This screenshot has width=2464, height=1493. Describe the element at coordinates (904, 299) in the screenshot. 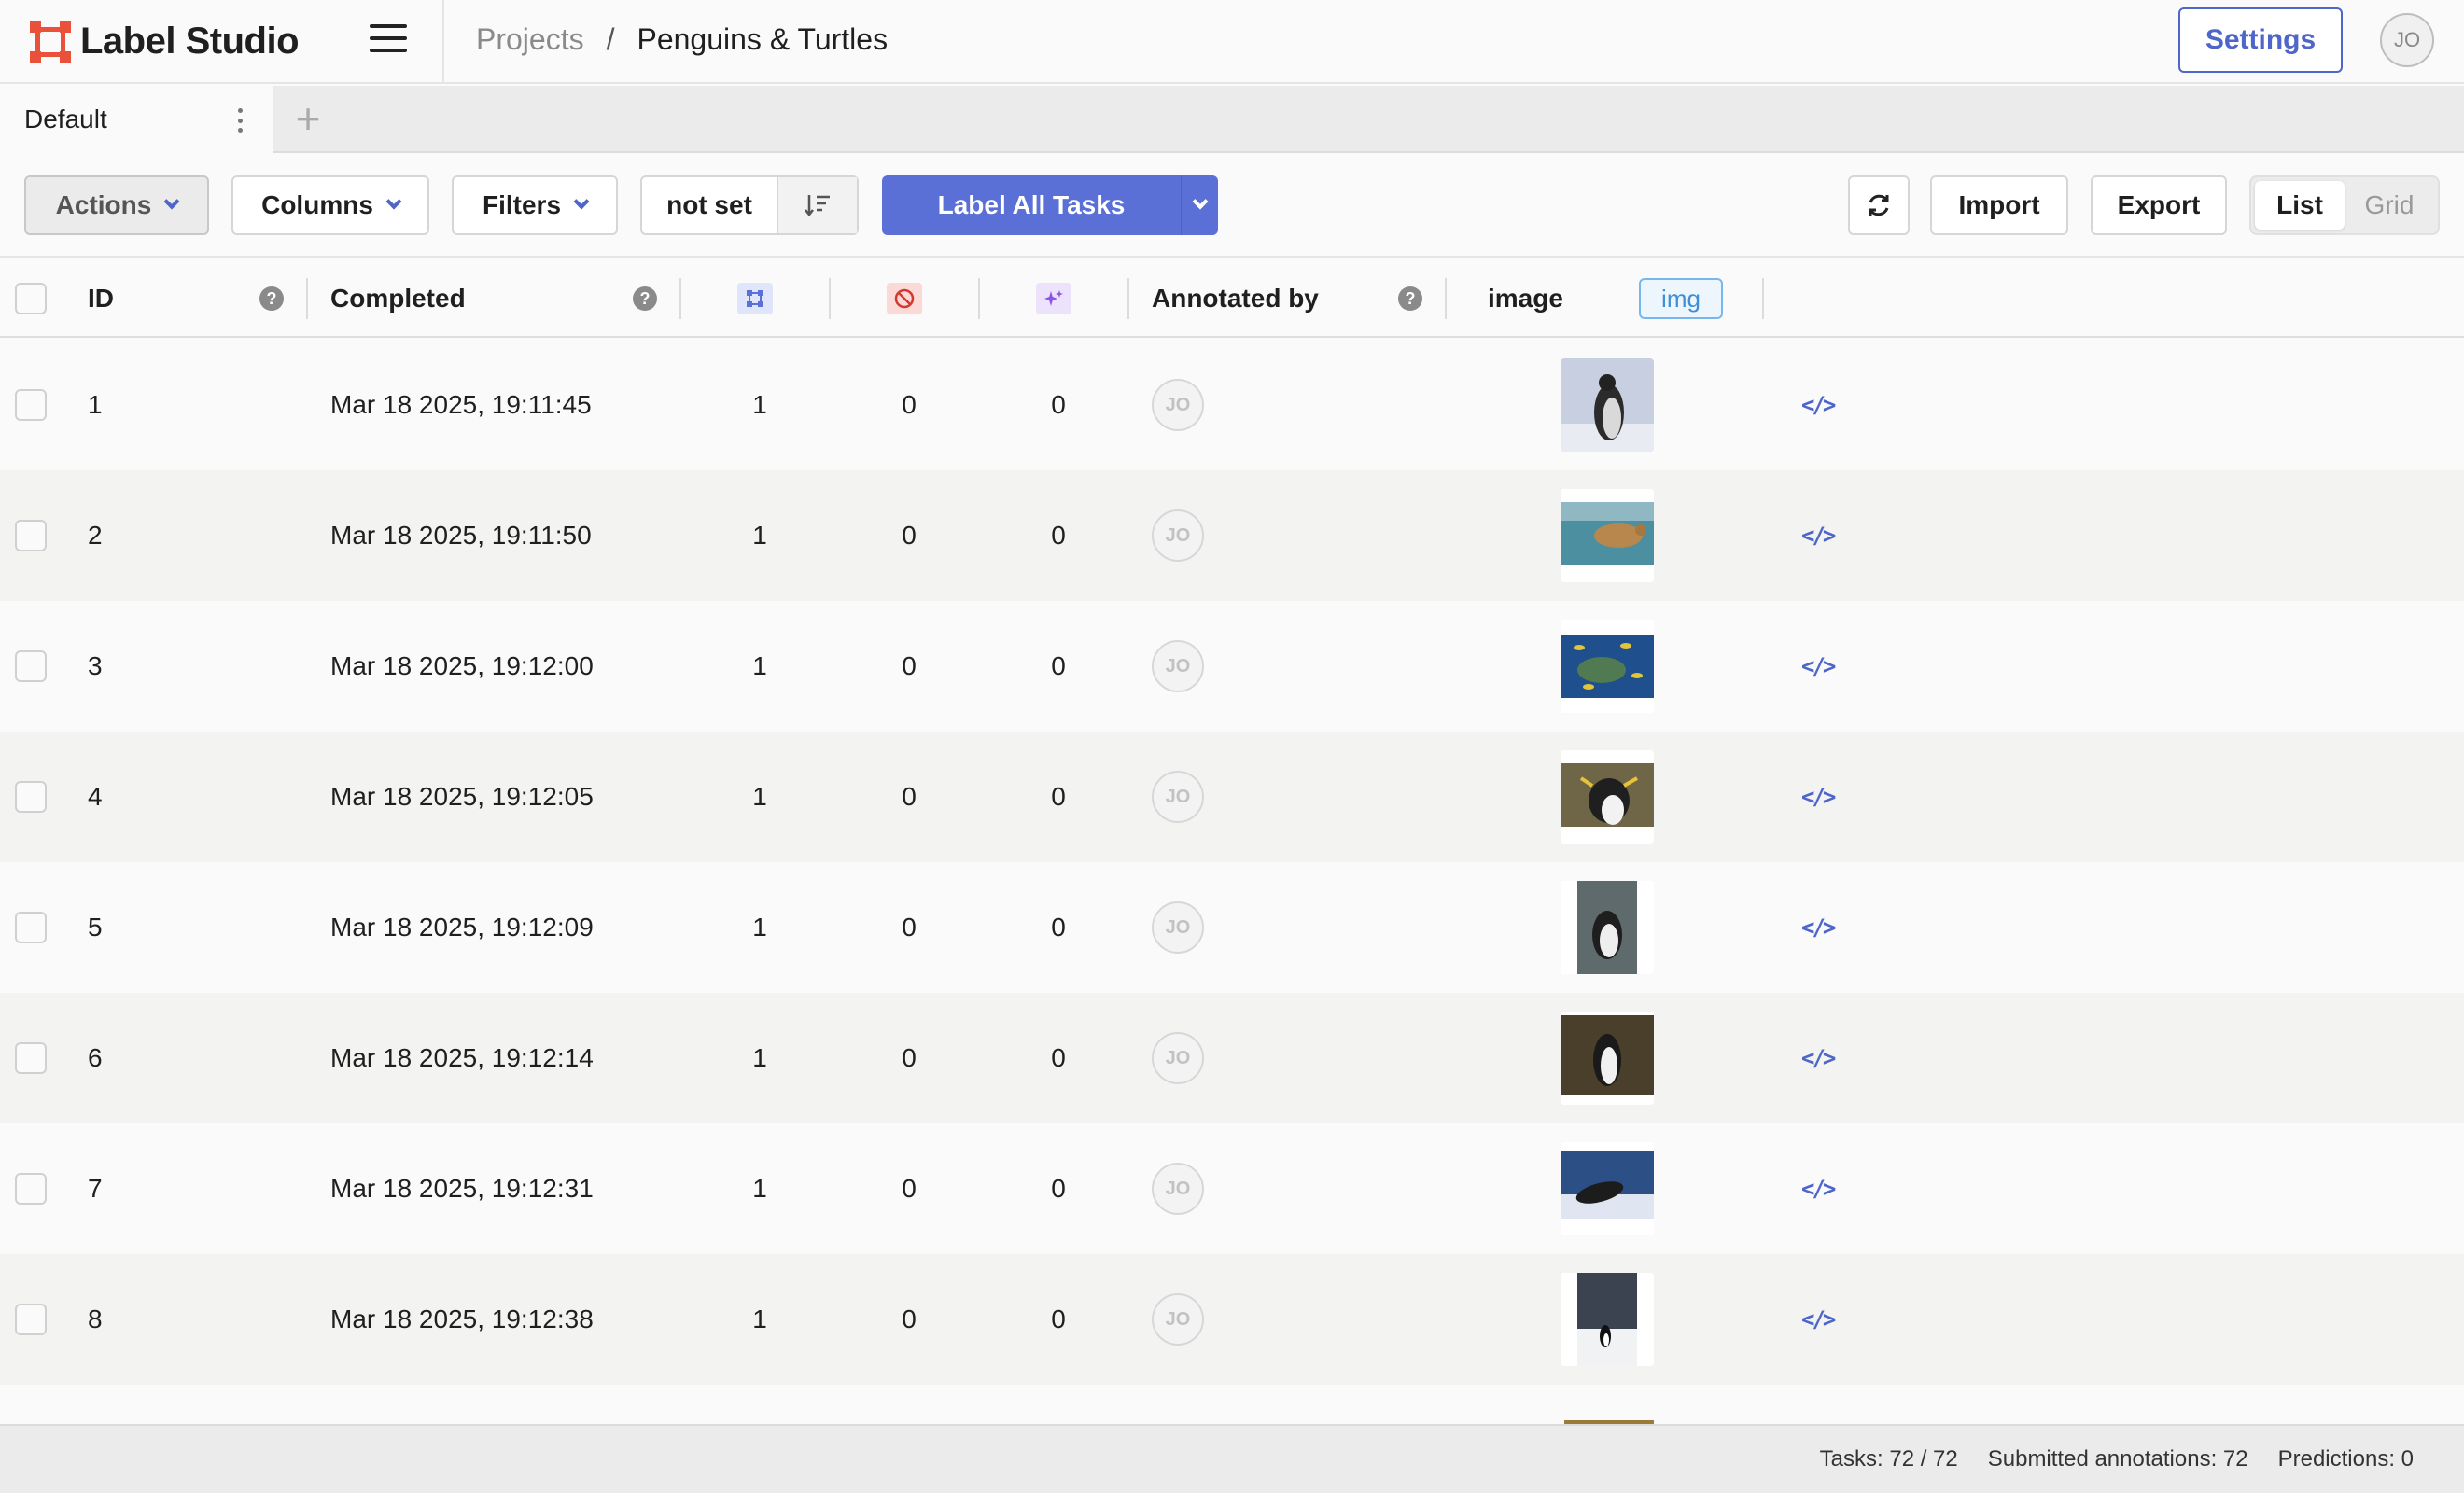

I see `column-header-cancelled` at that location.